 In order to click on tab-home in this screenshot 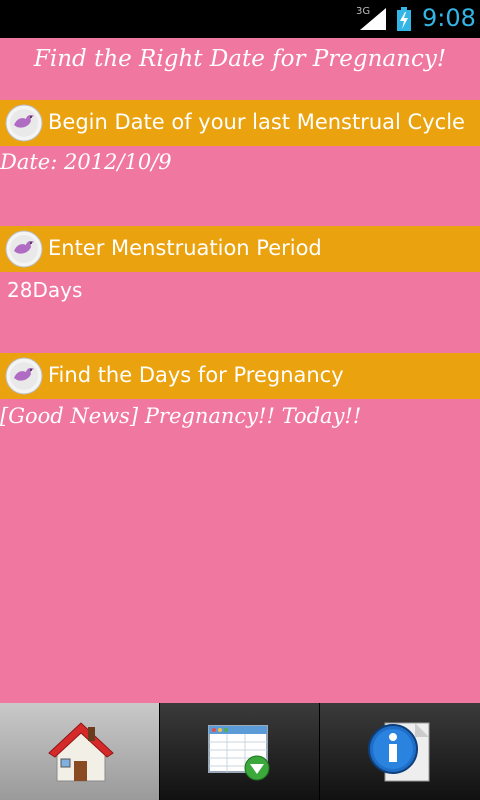, I will do `click(79, 751)`.